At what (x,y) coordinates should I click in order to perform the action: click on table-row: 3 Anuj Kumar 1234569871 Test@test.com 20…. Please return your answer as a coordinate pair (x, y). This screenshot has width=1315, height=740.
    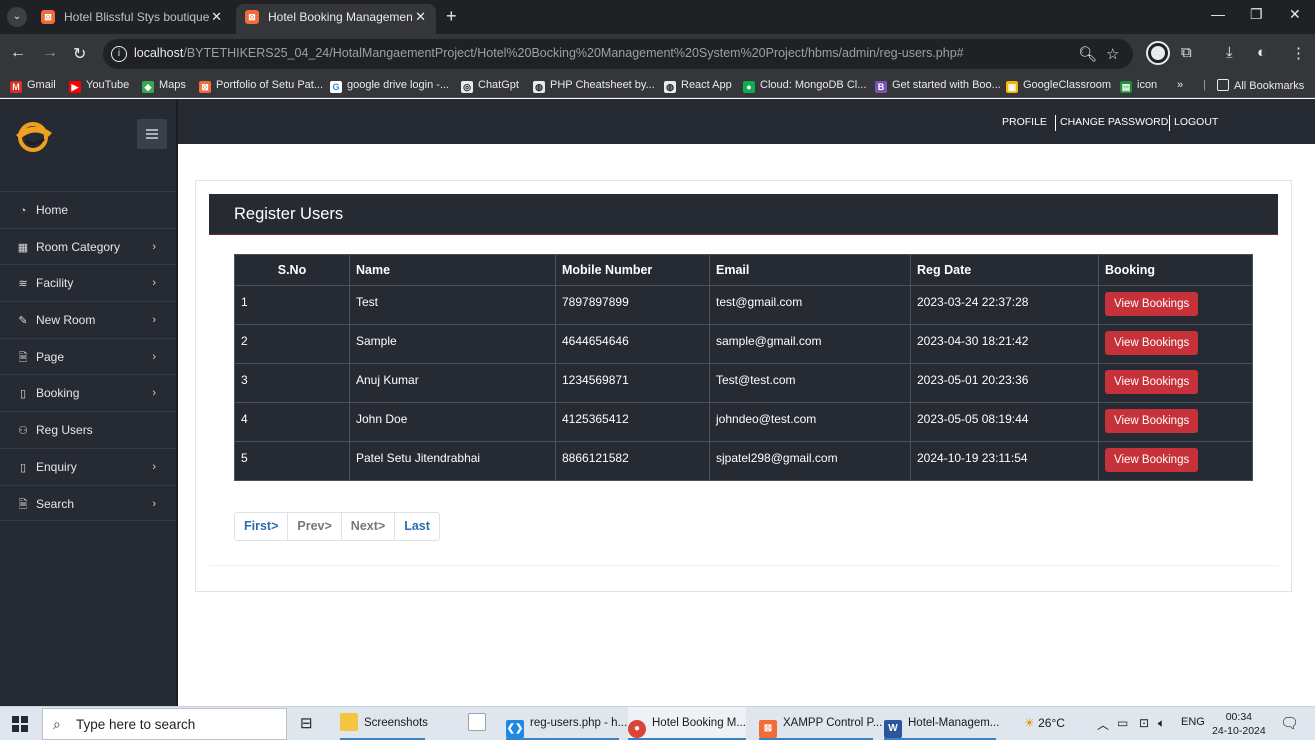
    Looking at the image, I should click on (743, 383).